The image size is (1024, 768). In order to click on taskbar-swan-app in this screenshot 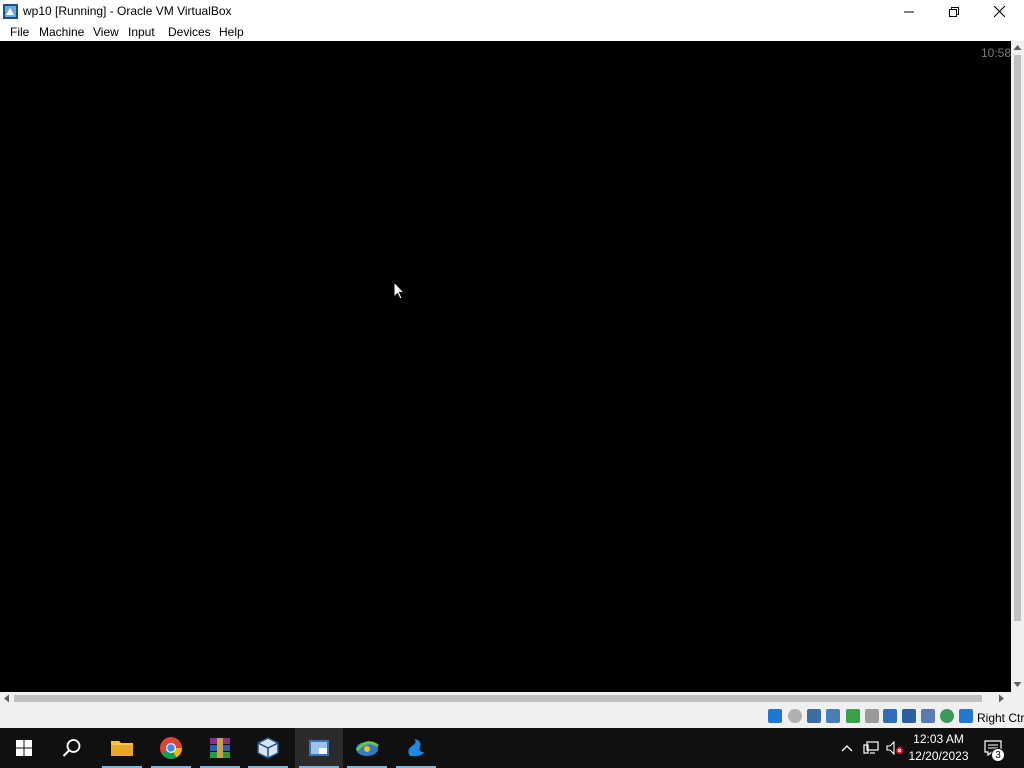, I will do `click(416, 748)`.